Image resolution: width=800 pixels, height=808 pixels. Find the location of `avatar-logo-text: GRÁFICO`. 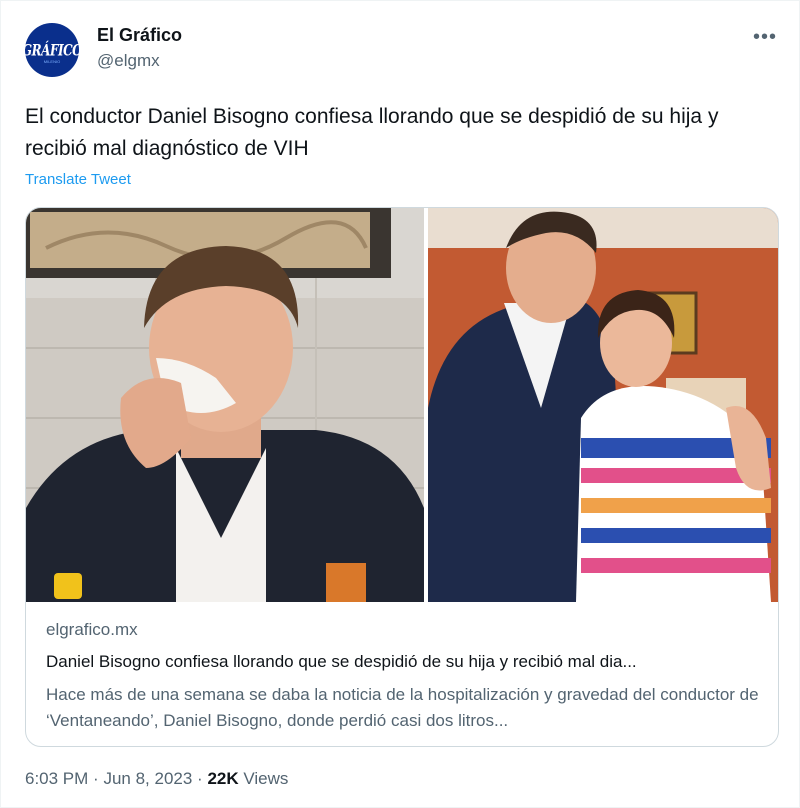

avatar-logo-text: GRÁFICO is located at coordinates (52, 50).